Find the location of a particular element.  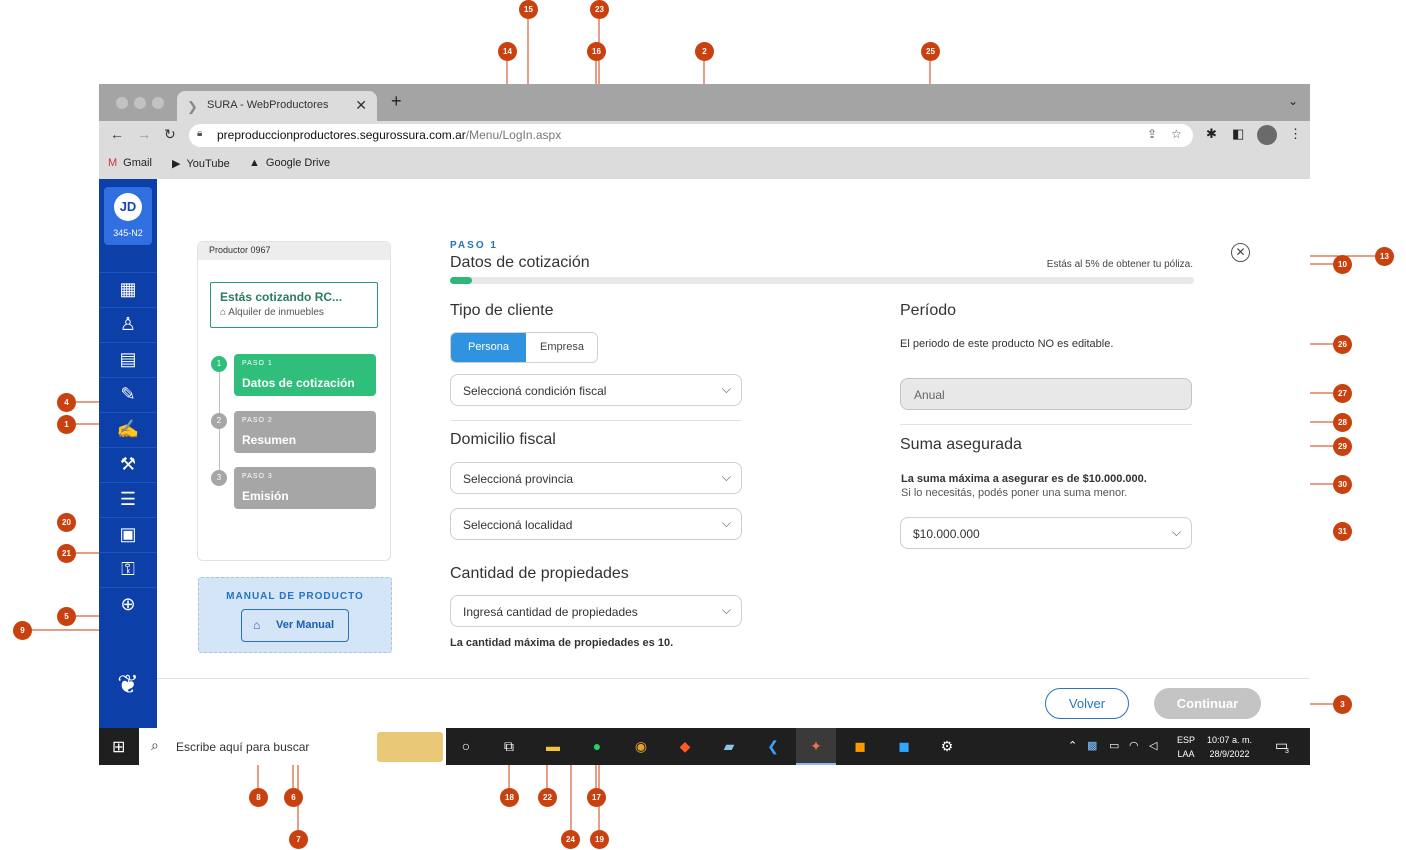

browser-tab: ❯ SURA - WebProductores ✕ is located at coordinates (277, 106).